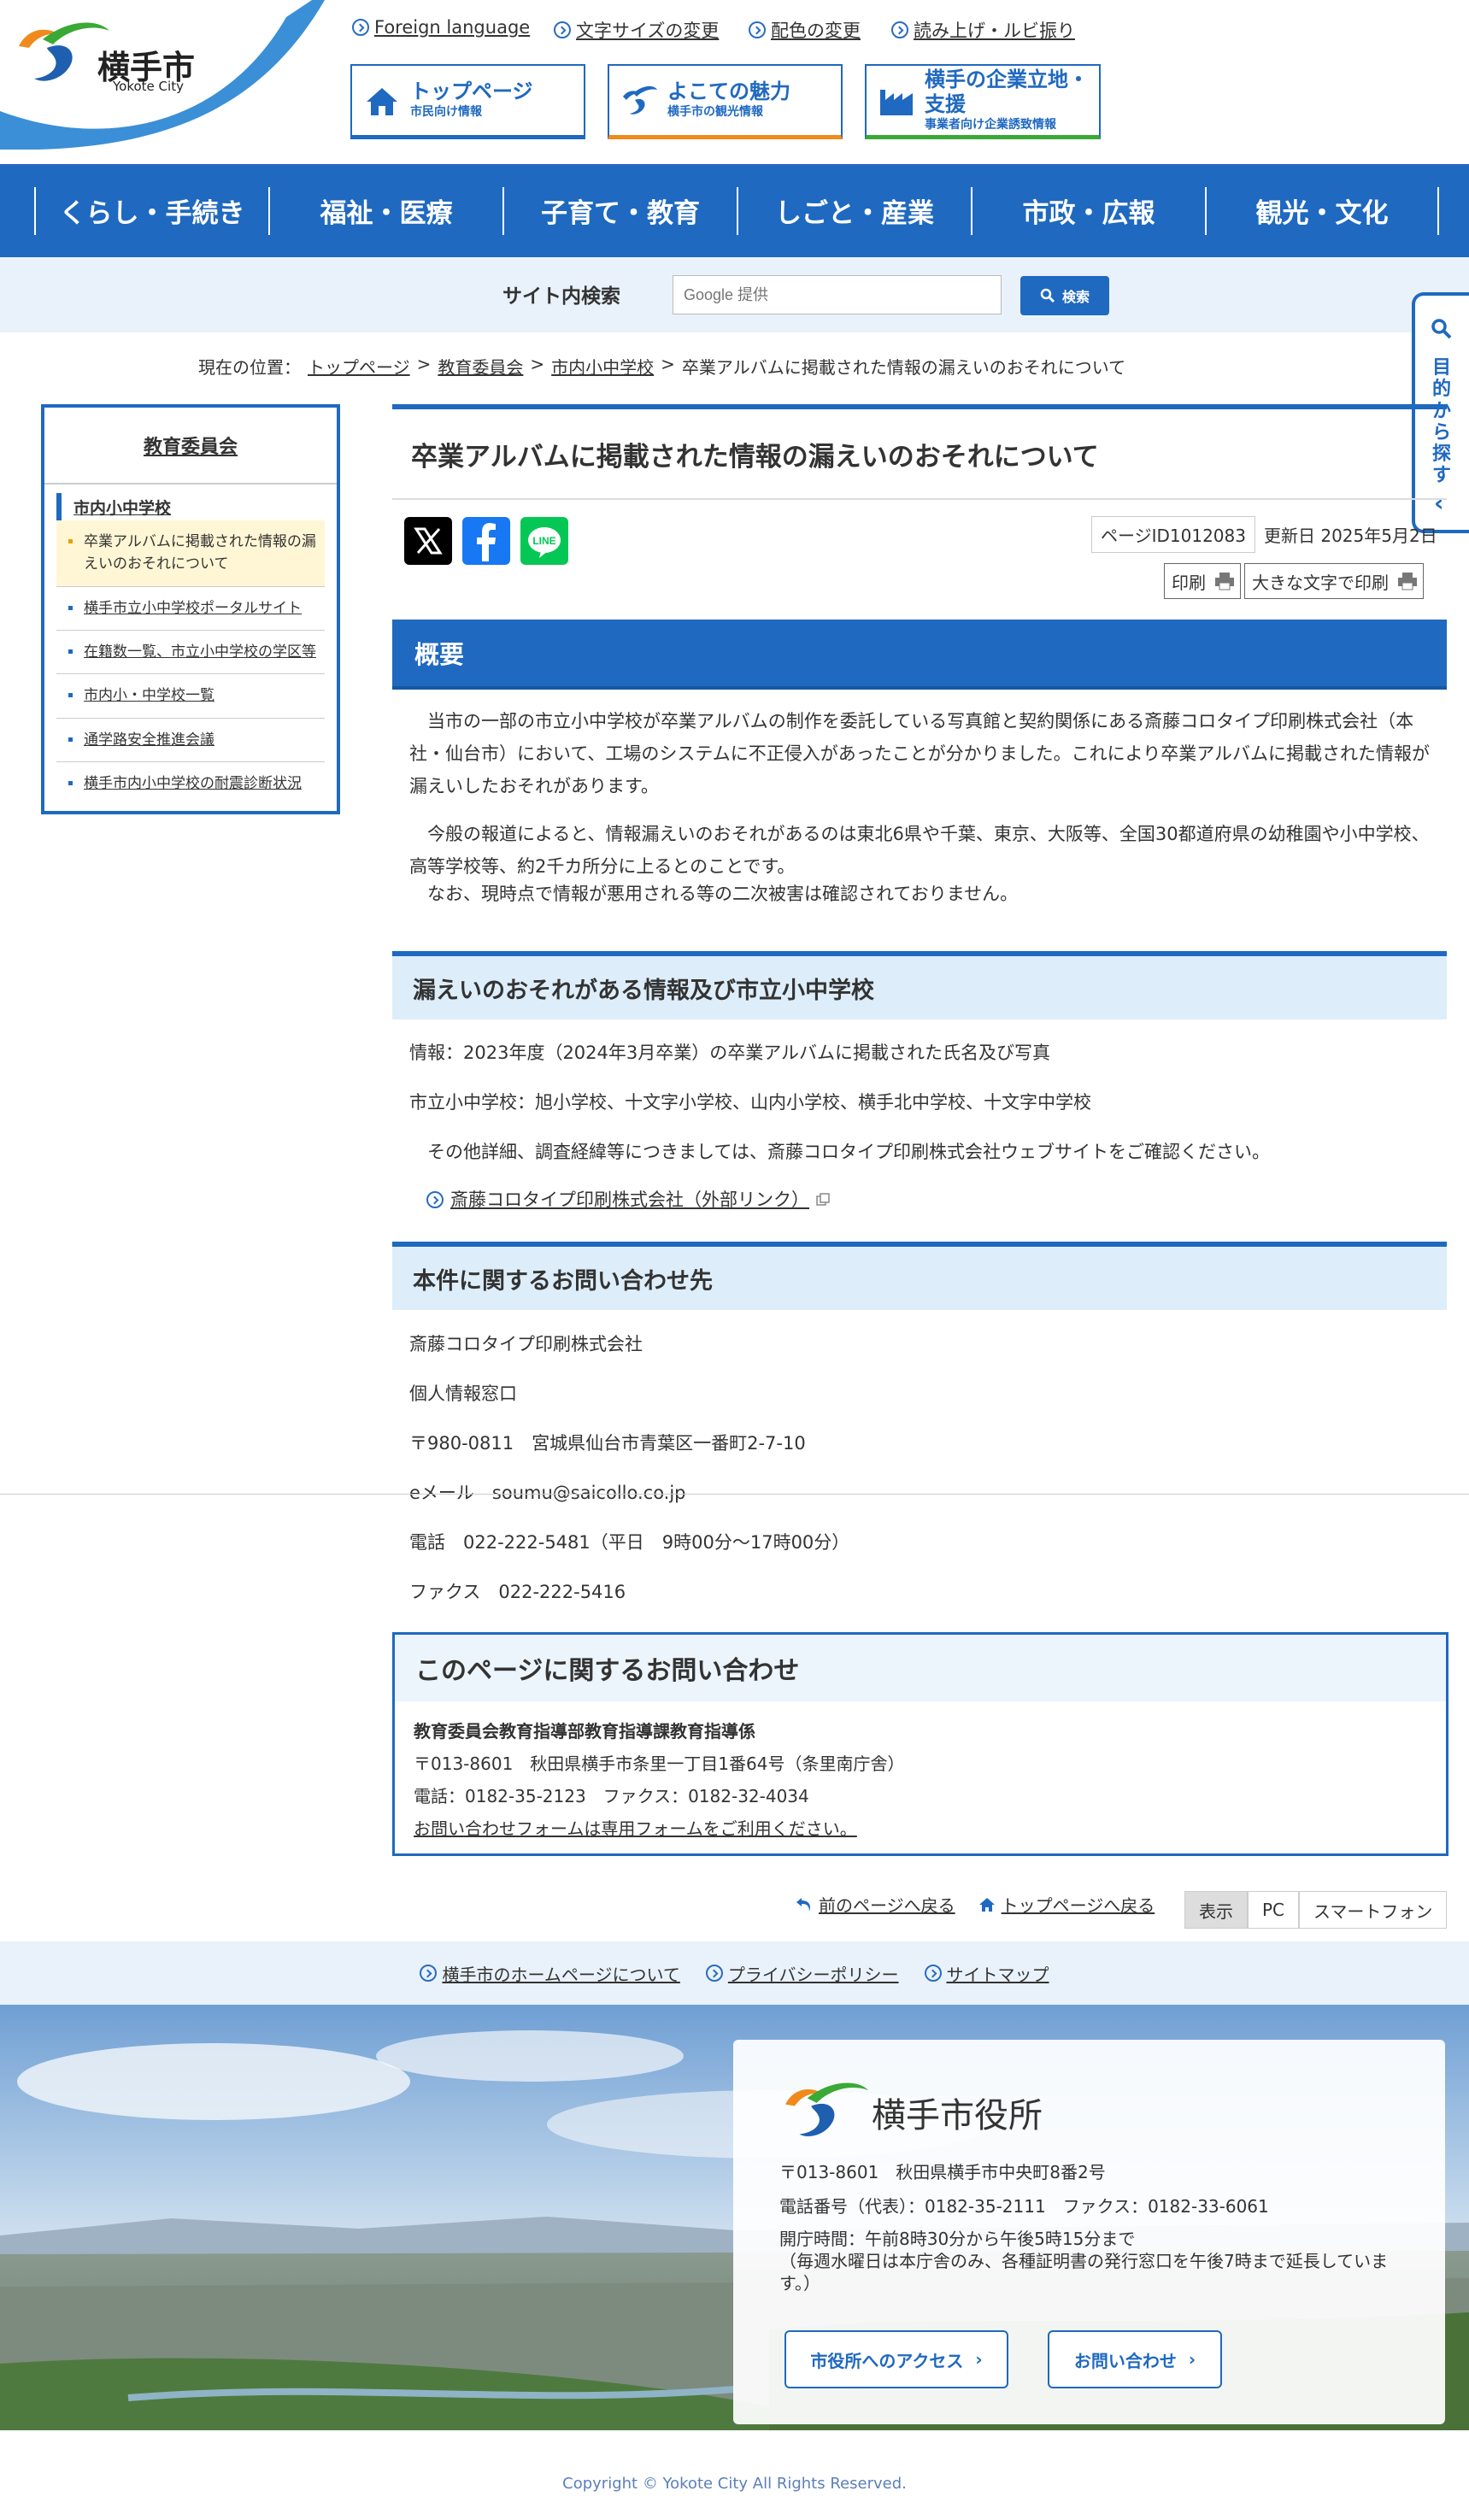 Image resolution: width=1469 pixels, height=2520 pixels. I want to click on search-input, so click(837, 294).